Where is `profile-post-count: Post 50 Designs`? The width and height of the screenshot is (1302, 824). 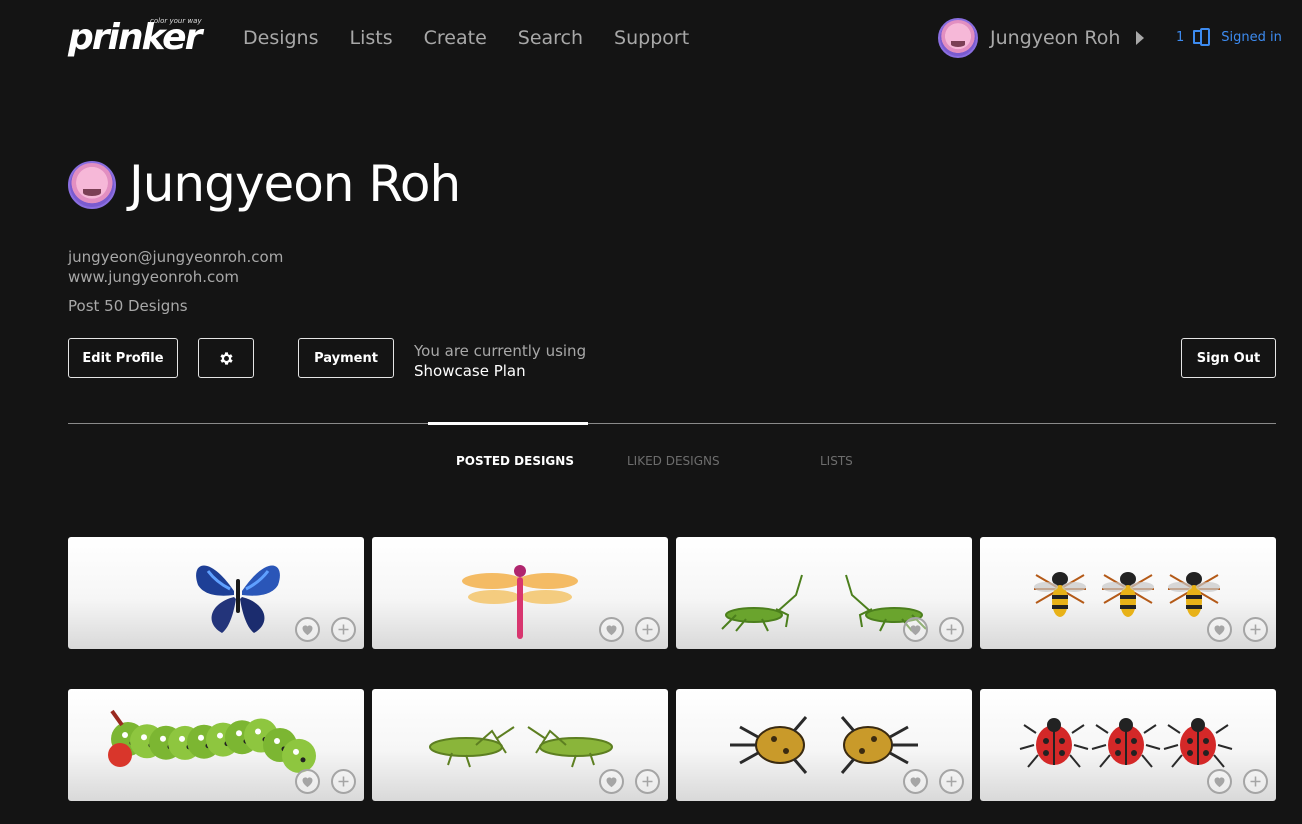 profile-post-count: Post 50 Designs is located at coordinates (128, 306).